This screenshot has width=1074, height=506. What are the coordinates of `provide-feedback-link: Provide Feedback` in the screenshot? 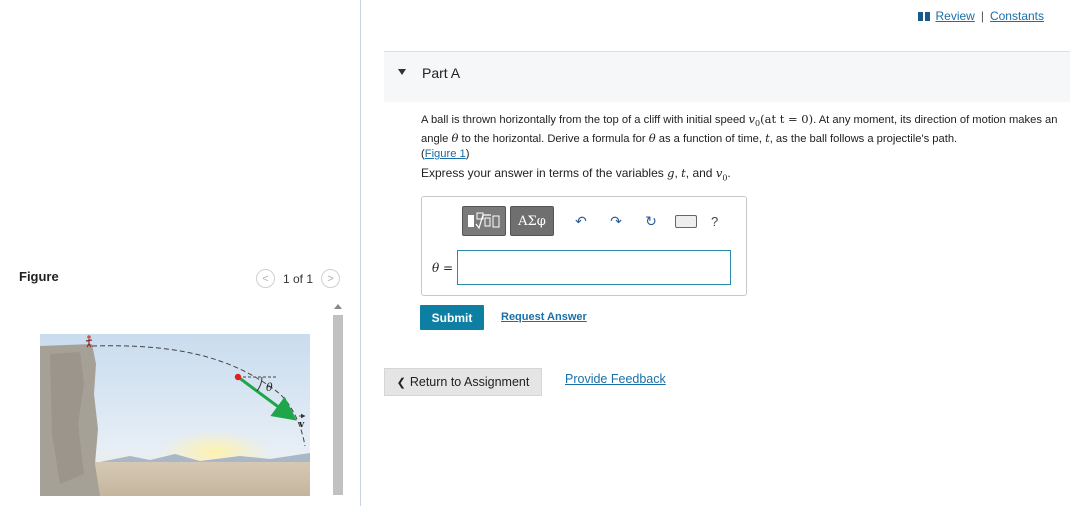 It's located at (615, 379).